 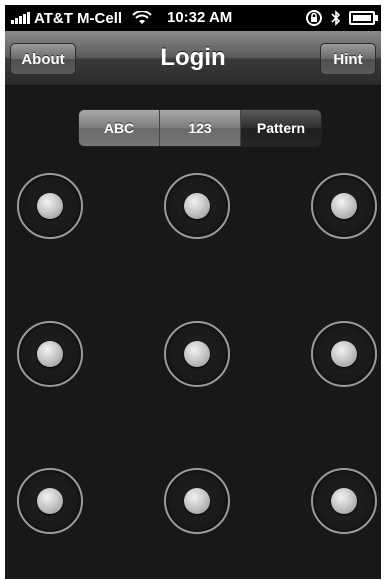 I want to click on bluetooth-icon, so click(x=336, y=18).